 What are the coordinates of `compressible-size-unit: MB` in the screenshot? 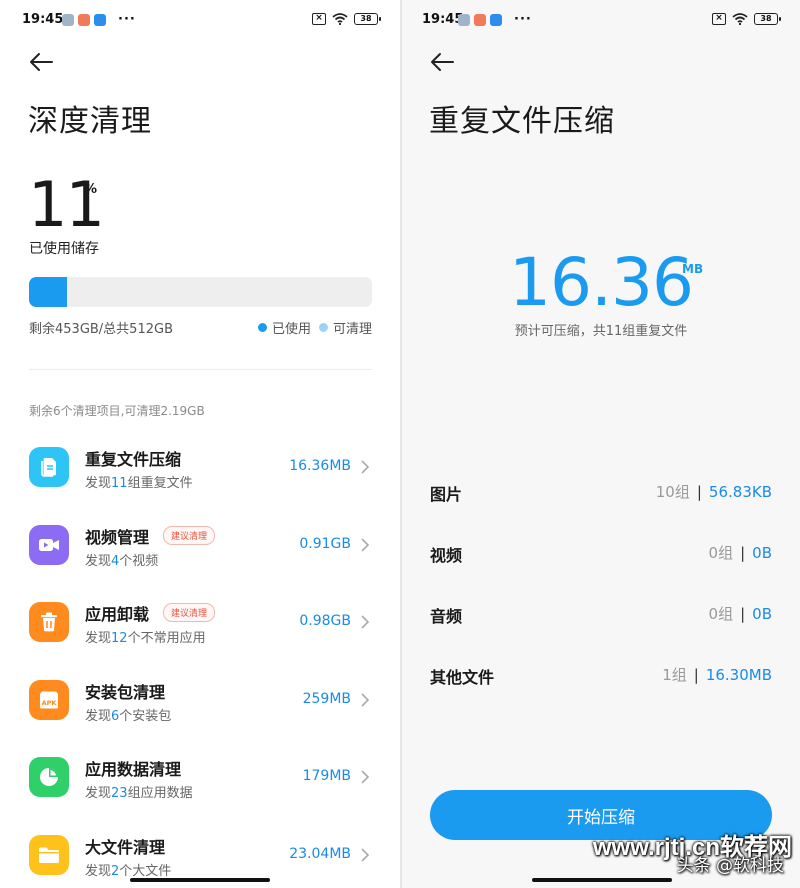 It's located at (693, 269).